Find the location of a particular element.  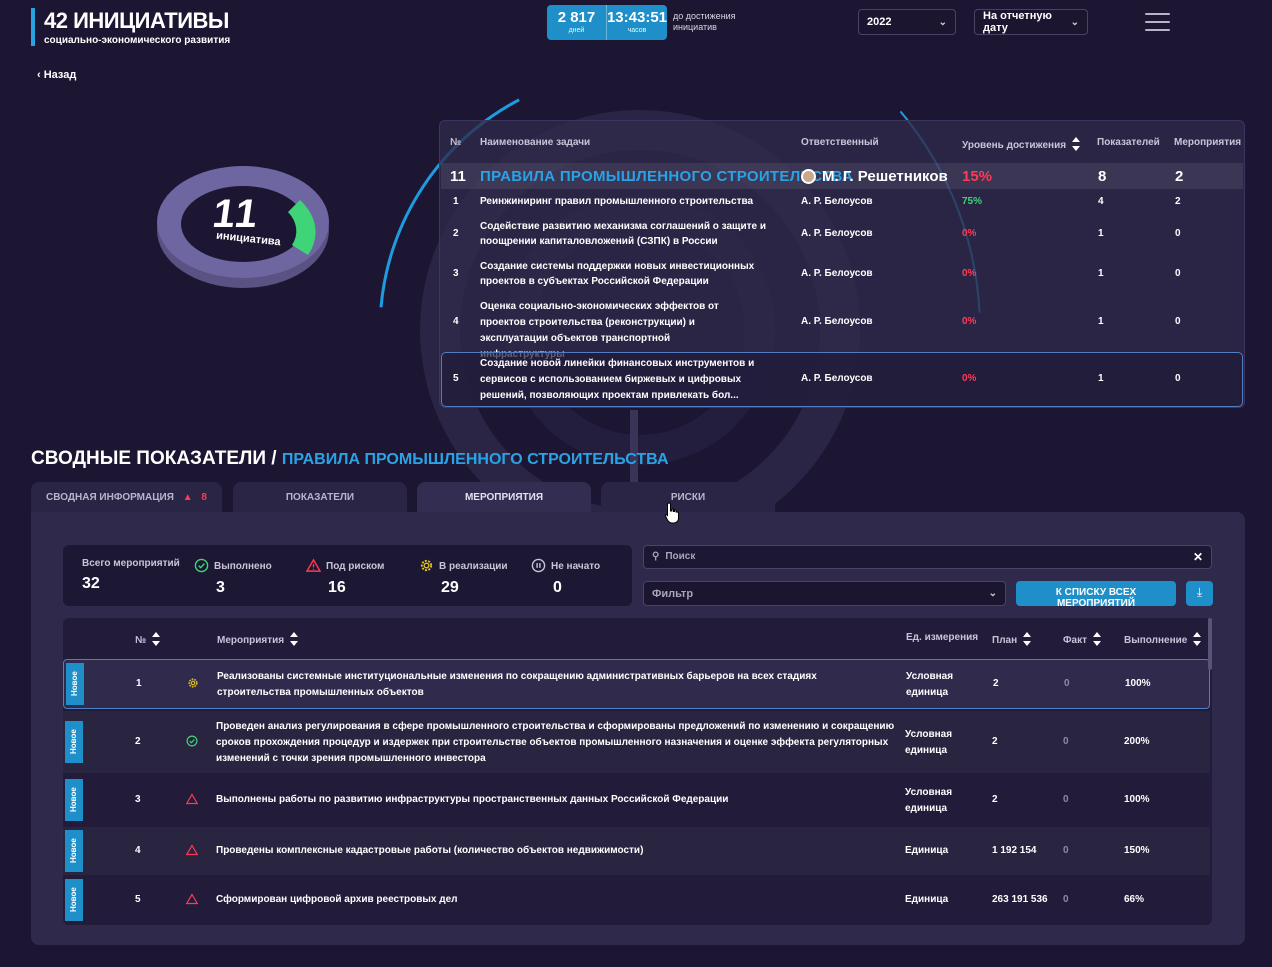

date-mode-select: На отчетную дату ⌄ is located at coordinates (1031, 22).